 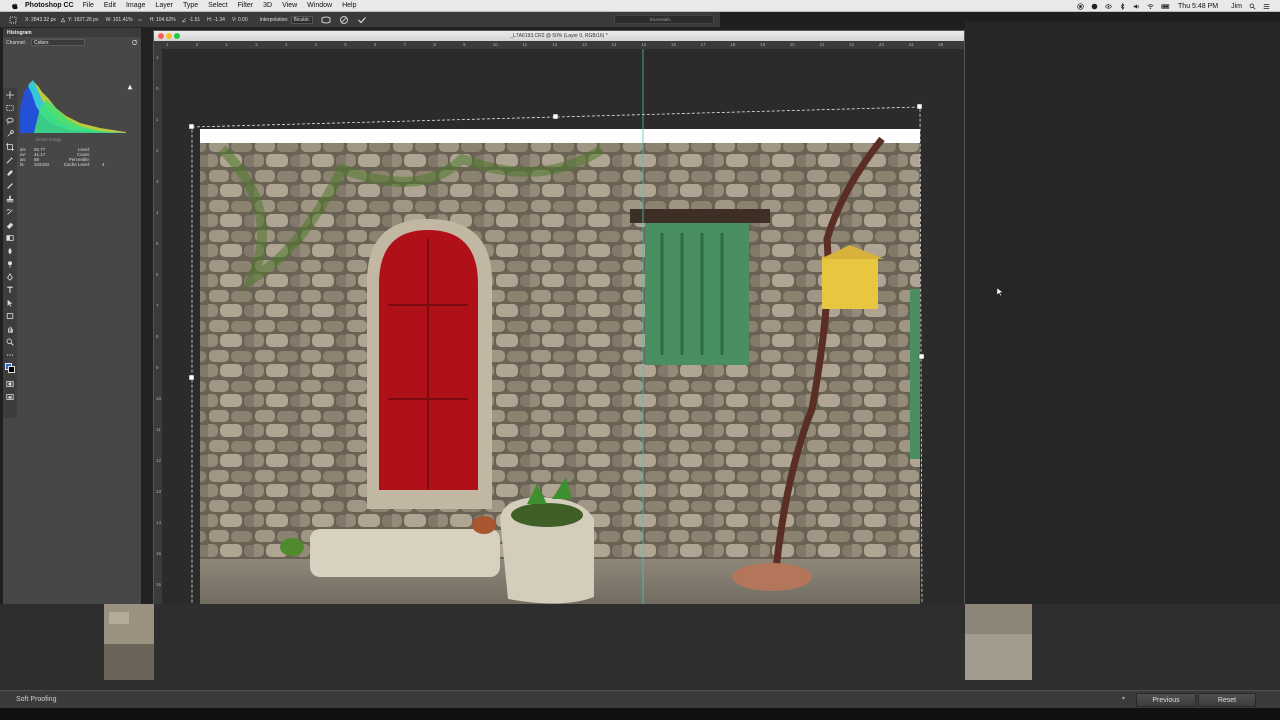 I want to click on crop-tool, so click(x=10, y=146).